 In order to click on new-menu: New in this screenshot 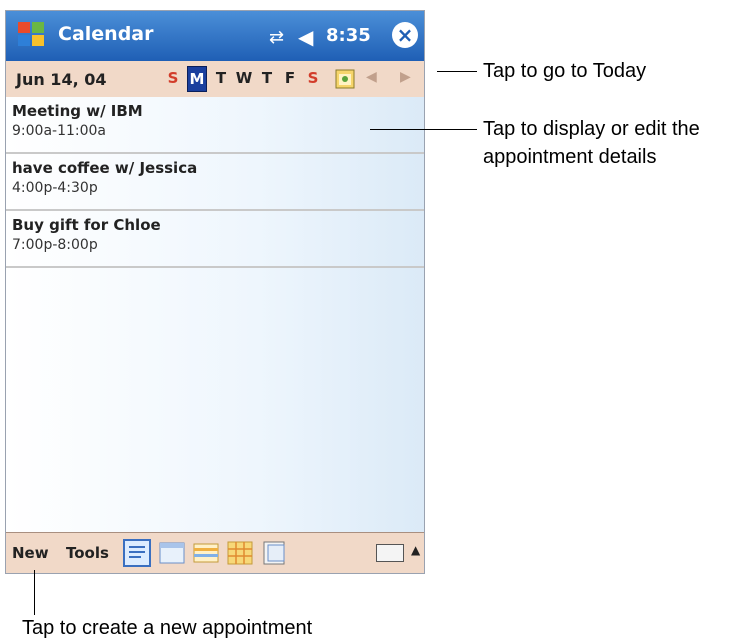, I will do `click(30, 553)`.